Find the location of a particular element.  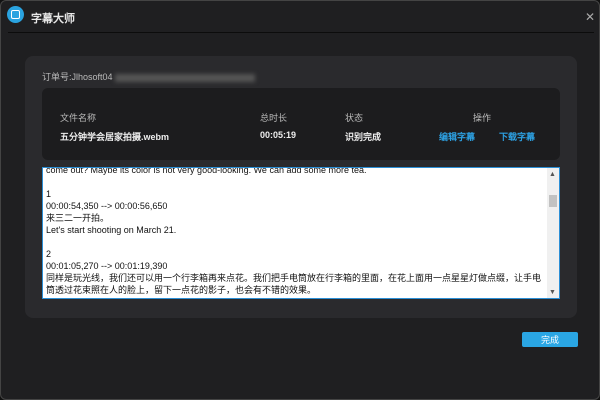

header-duration: 总时长 is located at coordinates (274, 118).